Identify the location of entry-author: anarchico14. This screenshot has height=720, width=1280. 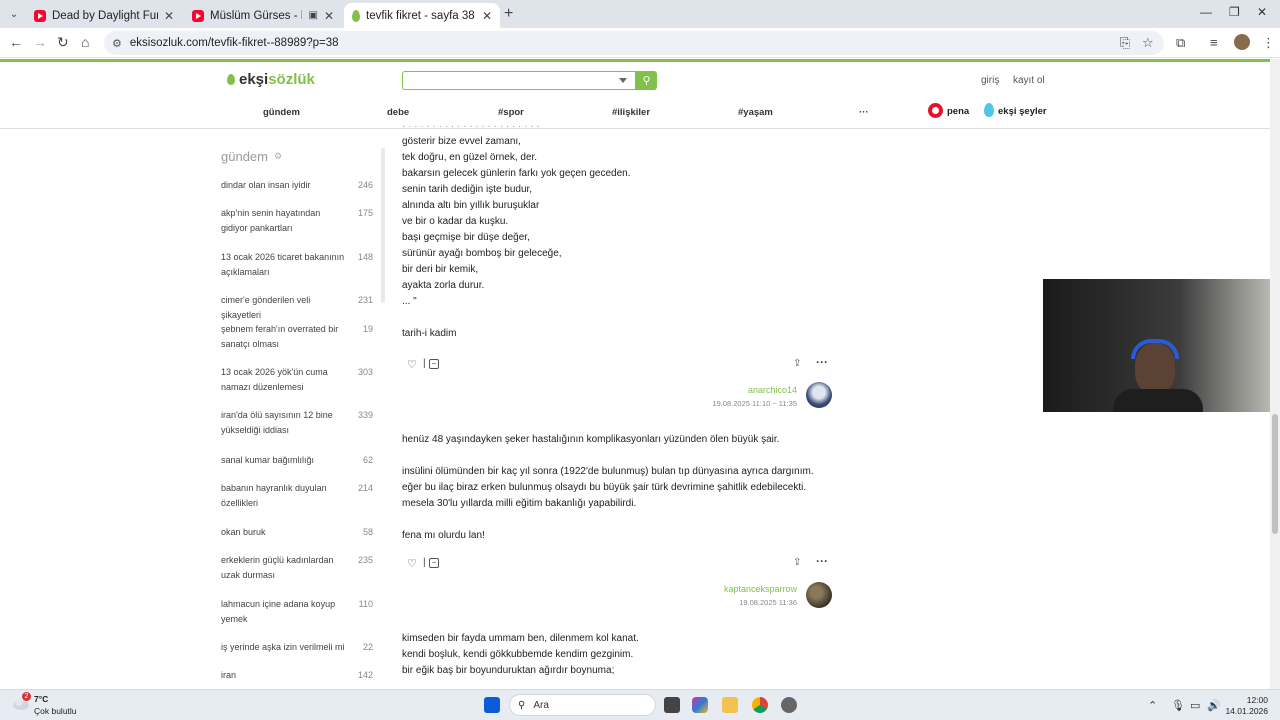
(748, 390).